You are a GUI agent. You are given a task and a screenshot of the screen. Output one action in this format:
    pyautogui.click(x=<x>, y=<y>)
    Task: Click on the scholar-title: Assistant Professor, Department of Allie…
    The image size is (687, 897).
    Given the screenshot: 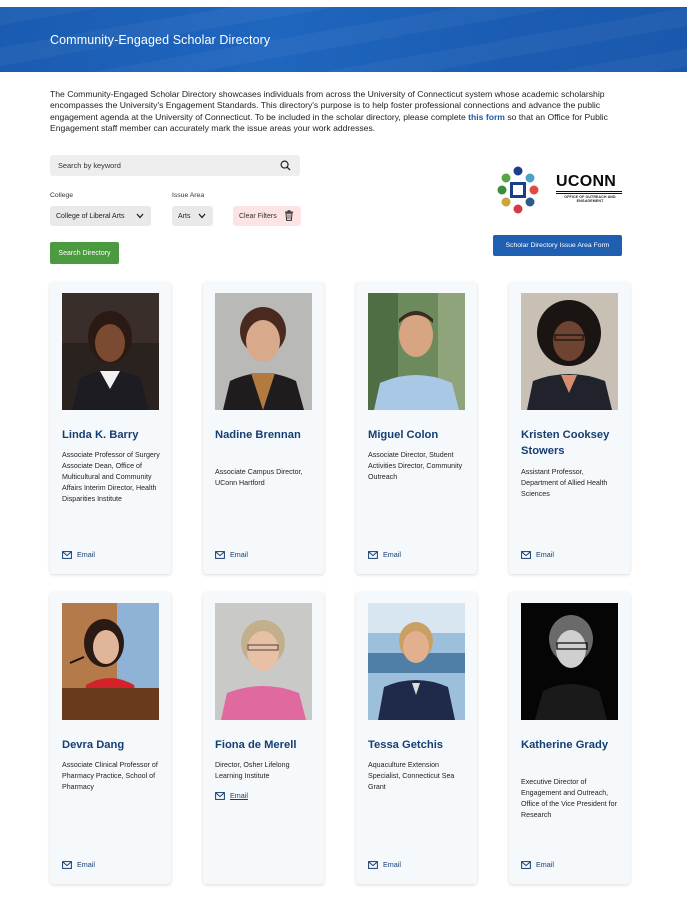 What is the action you would take?
    pyautogui.click(x=564, y=483)
    